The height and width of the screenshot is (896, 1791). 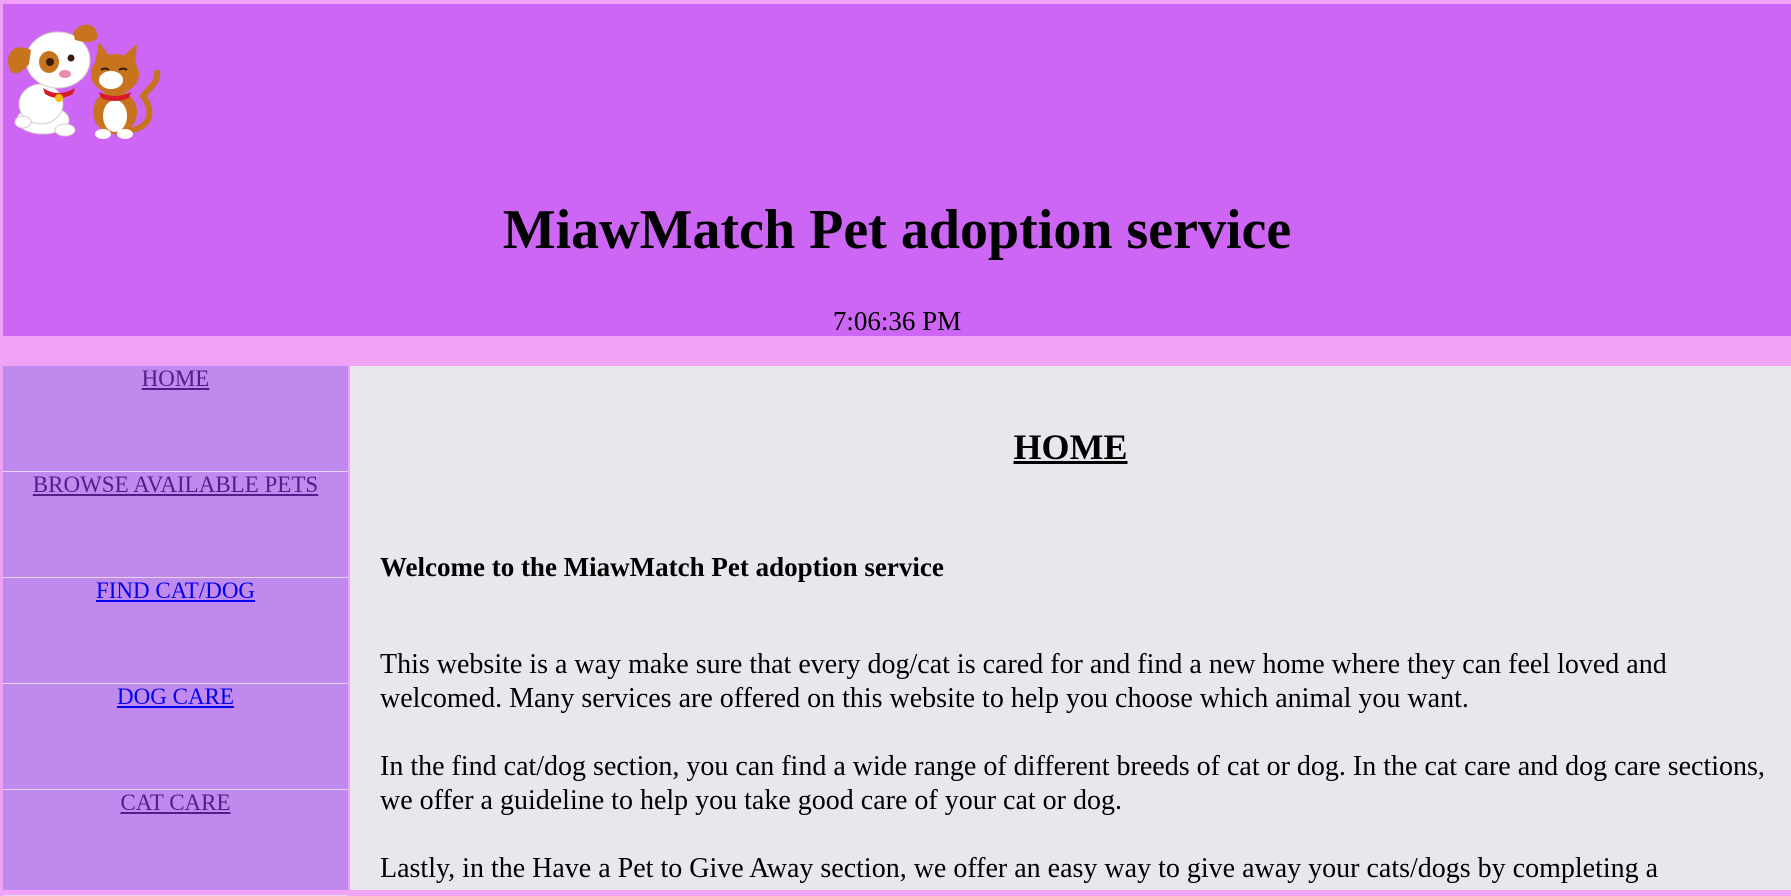 I want to click on nav-link-find-cat-dog: FIND CAT/DOG, so click(x=175, y=591).